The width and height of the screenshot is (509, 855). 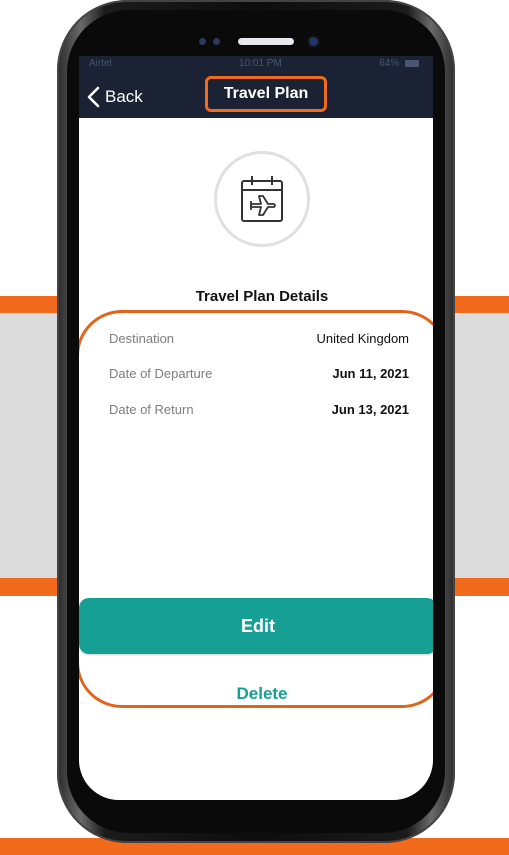 What do you see at coordinates (259, 340) in the screenshot?
I see `detail-row-destination: Destination United Kingdom` at bounding box center [259, 340].